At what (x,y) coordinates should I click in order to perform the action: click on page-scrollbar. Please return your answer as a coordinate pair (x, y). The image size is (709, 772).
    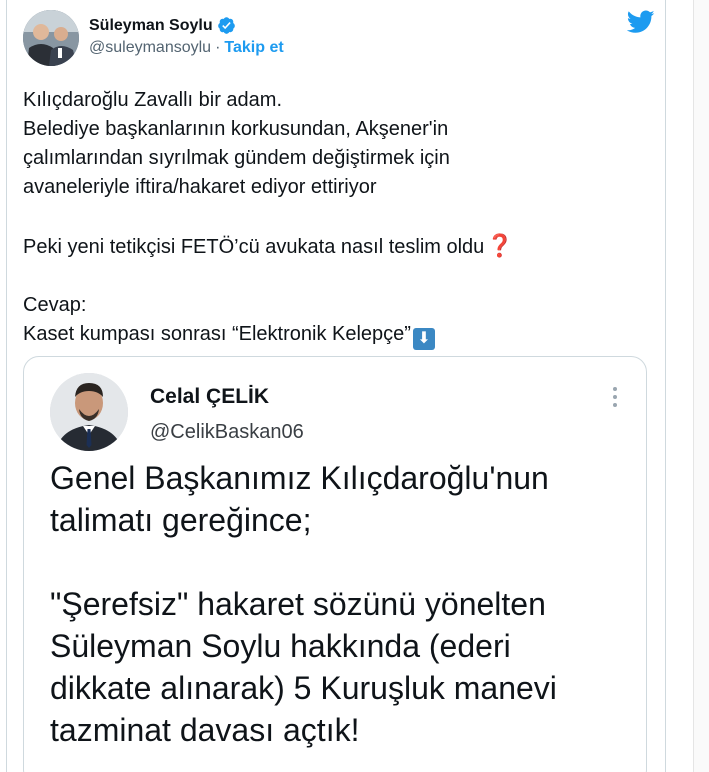
    Looking at the image, I should click on (701, 386).